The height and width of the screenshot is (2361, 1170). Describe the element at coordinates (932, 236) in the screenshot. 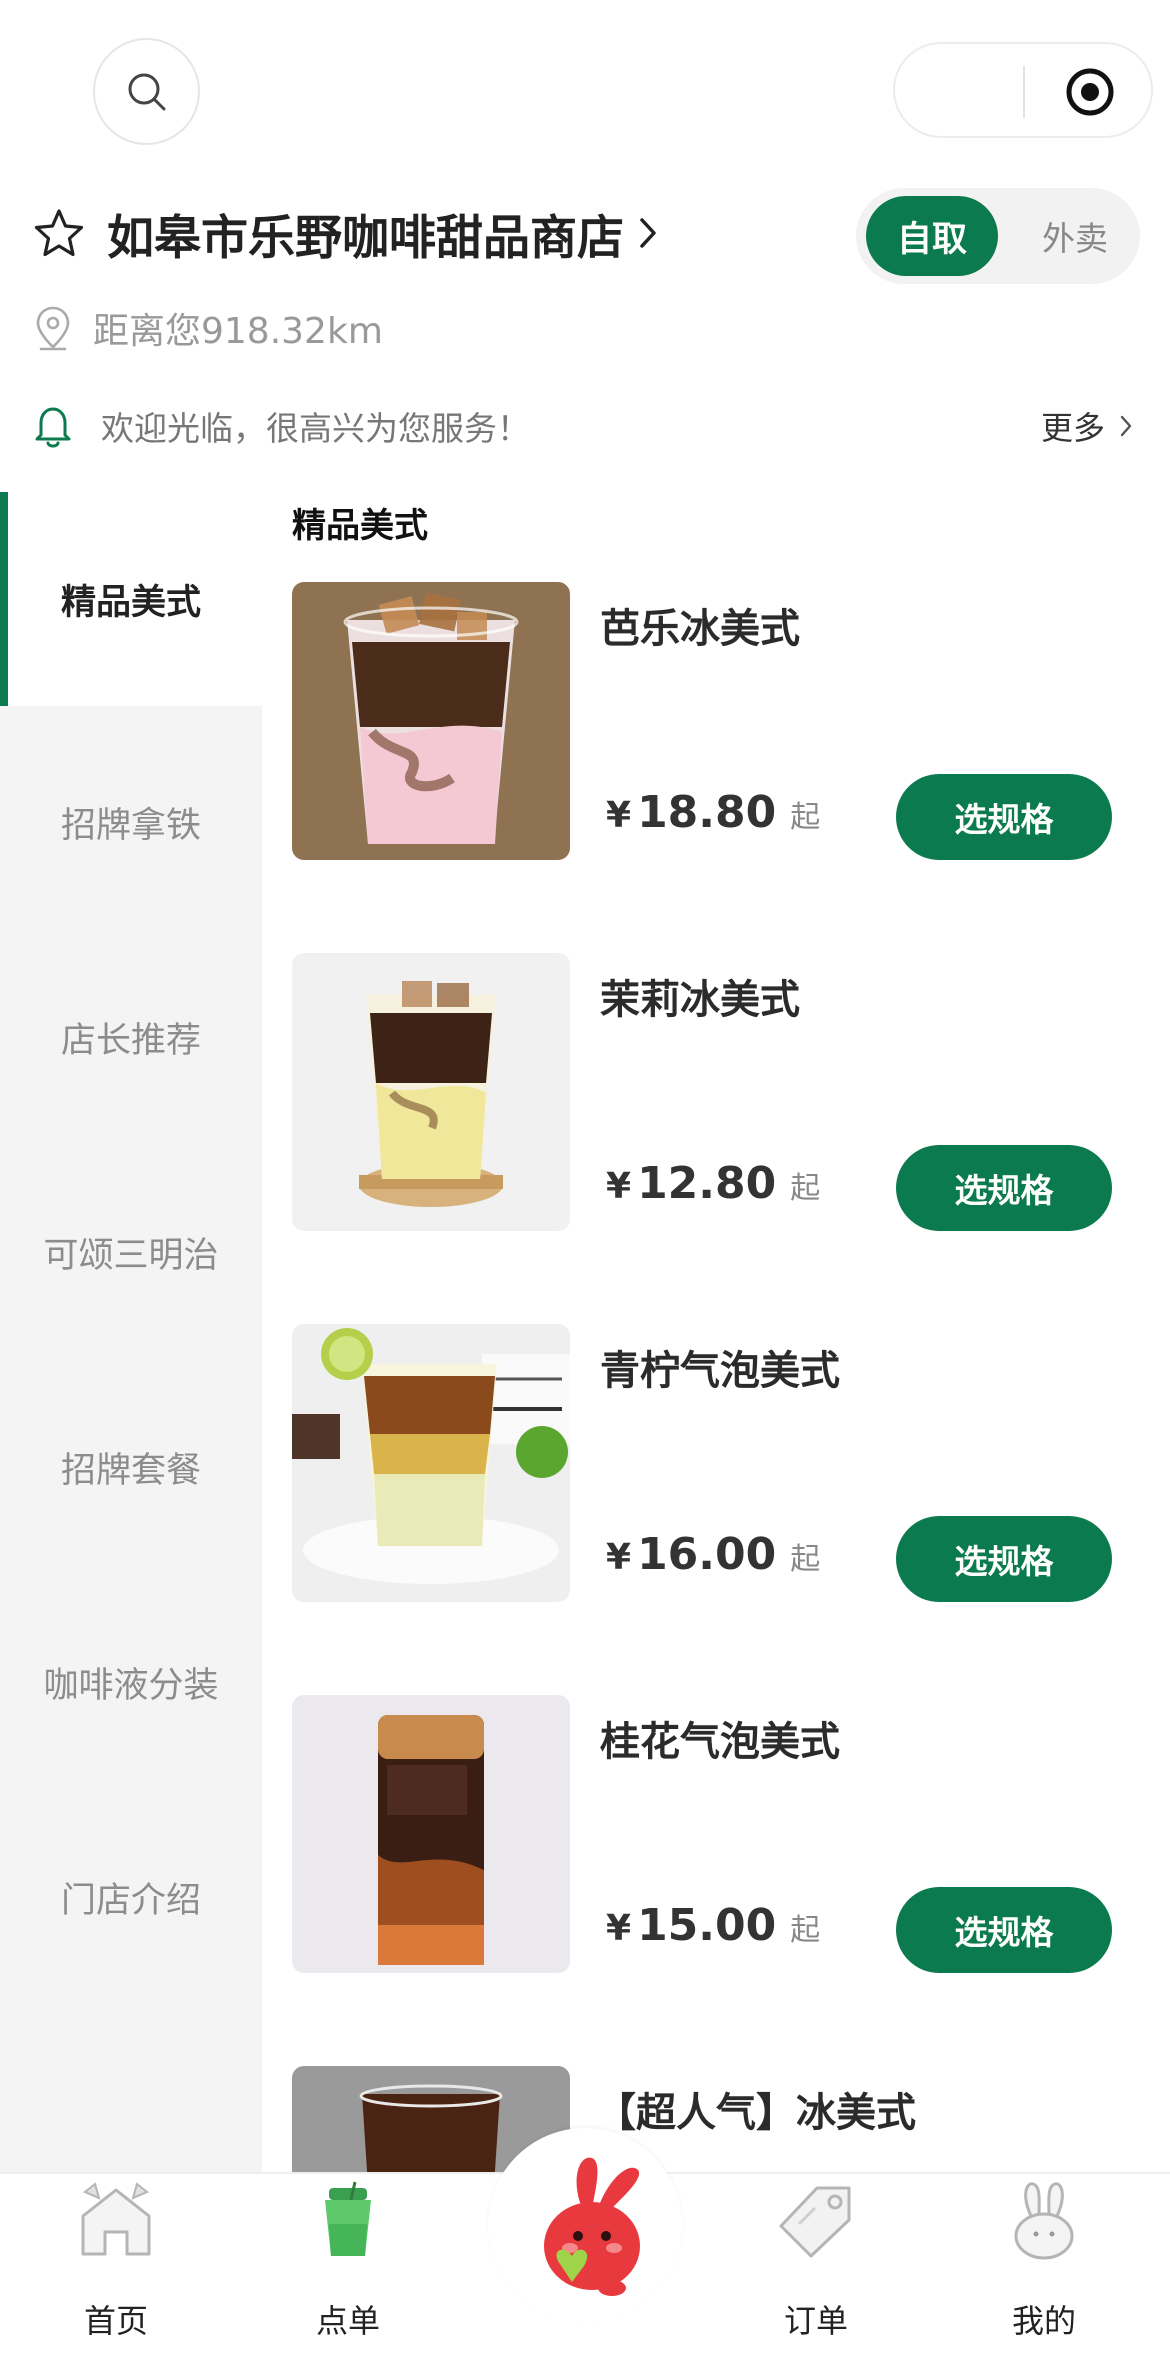

I see `pickup-option: 自取` at that location.